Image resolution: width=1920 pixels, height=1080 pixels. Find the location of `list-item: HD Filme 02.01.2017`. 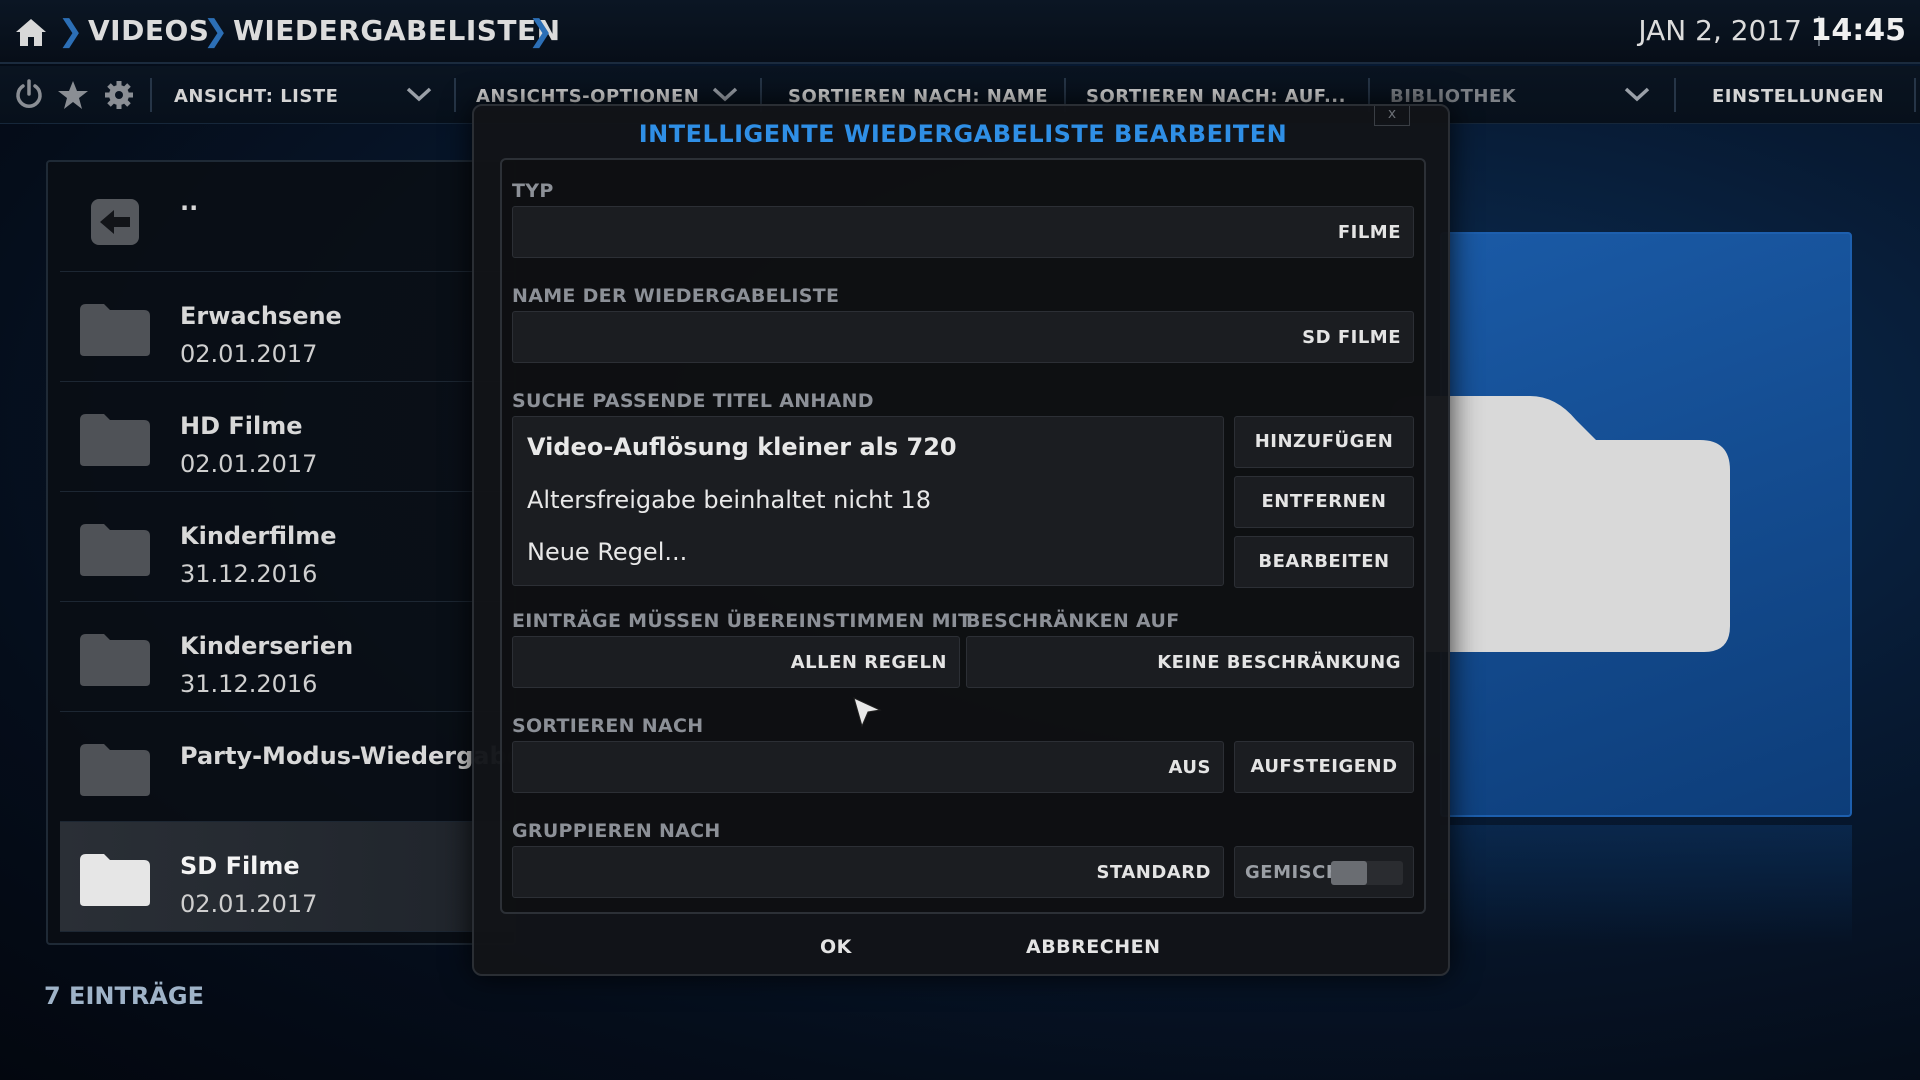

list-item: HD Filme 02.01.2017 is located at coordinates (288, 437).